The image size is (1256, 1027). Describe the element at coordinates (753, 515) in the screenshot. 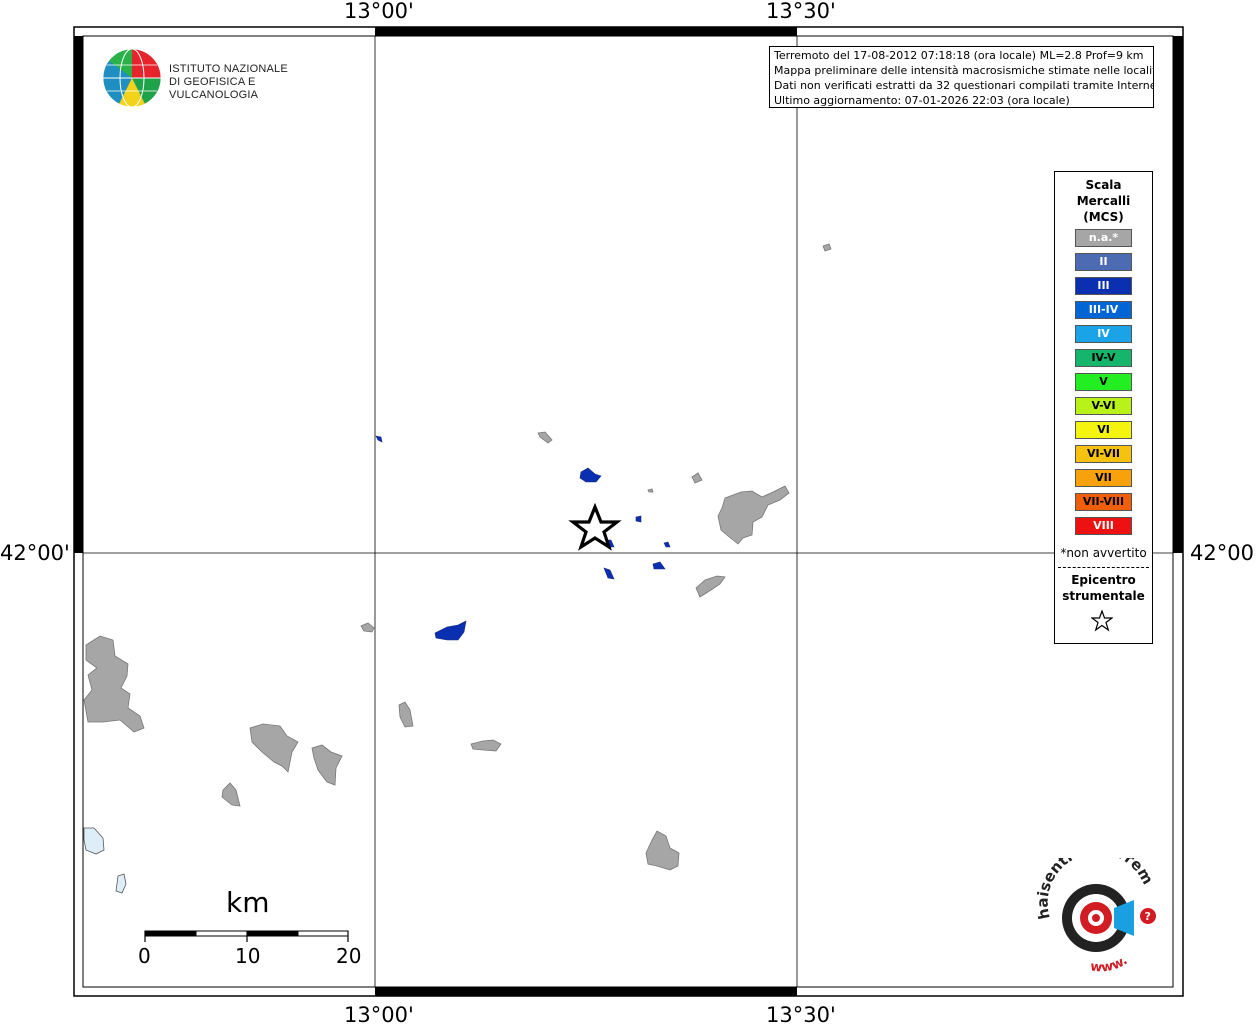

I see `area-east-large` at that location.